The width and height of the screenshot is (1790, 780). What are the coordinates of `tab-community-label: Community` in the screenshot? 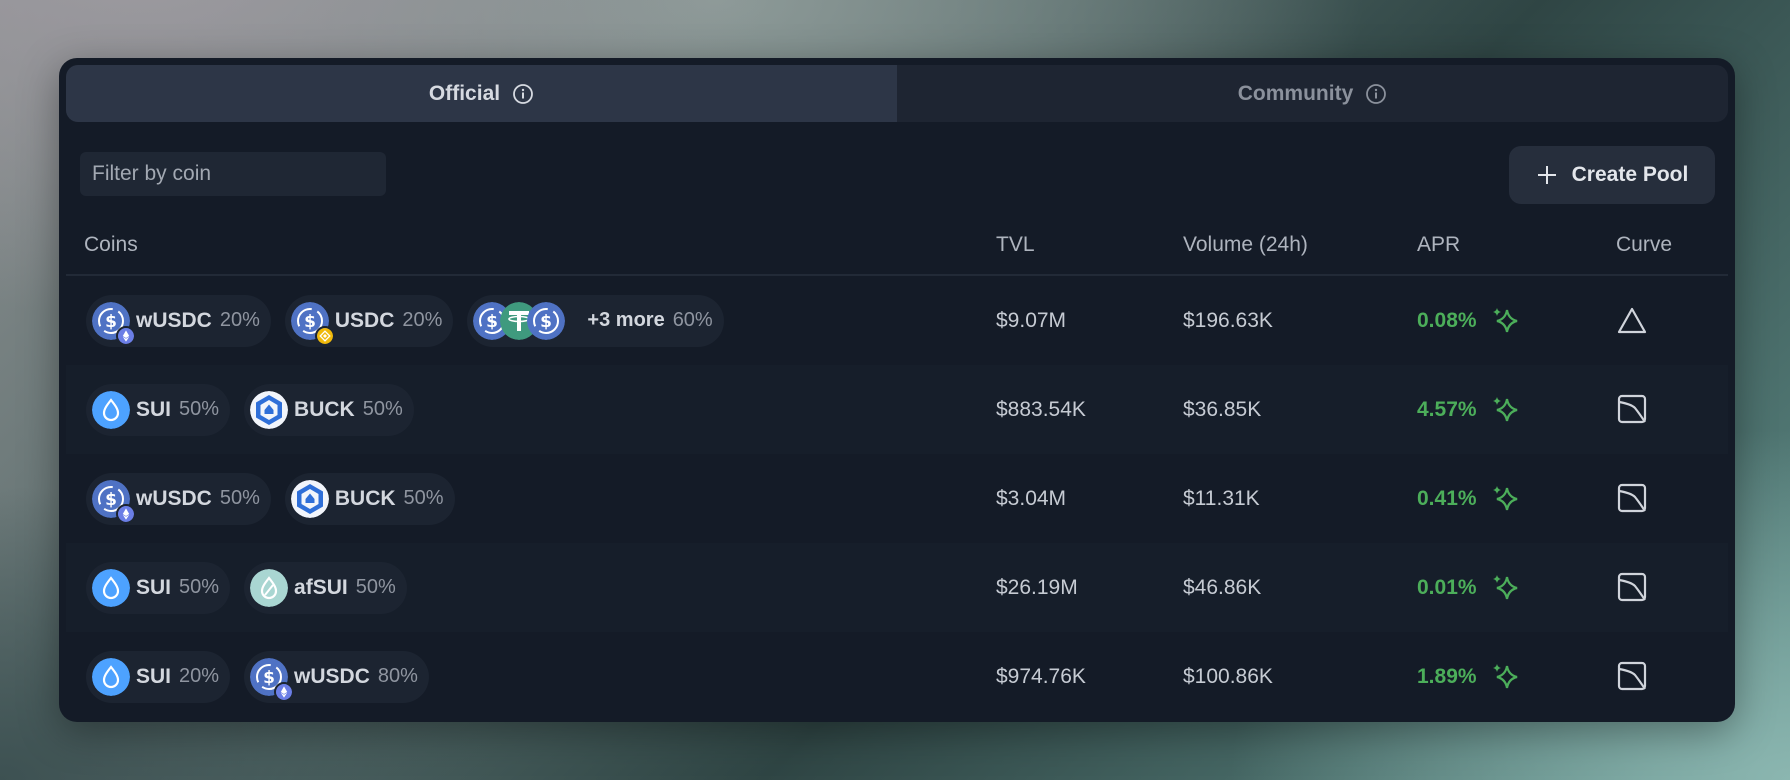 It's located at (1295, 93).